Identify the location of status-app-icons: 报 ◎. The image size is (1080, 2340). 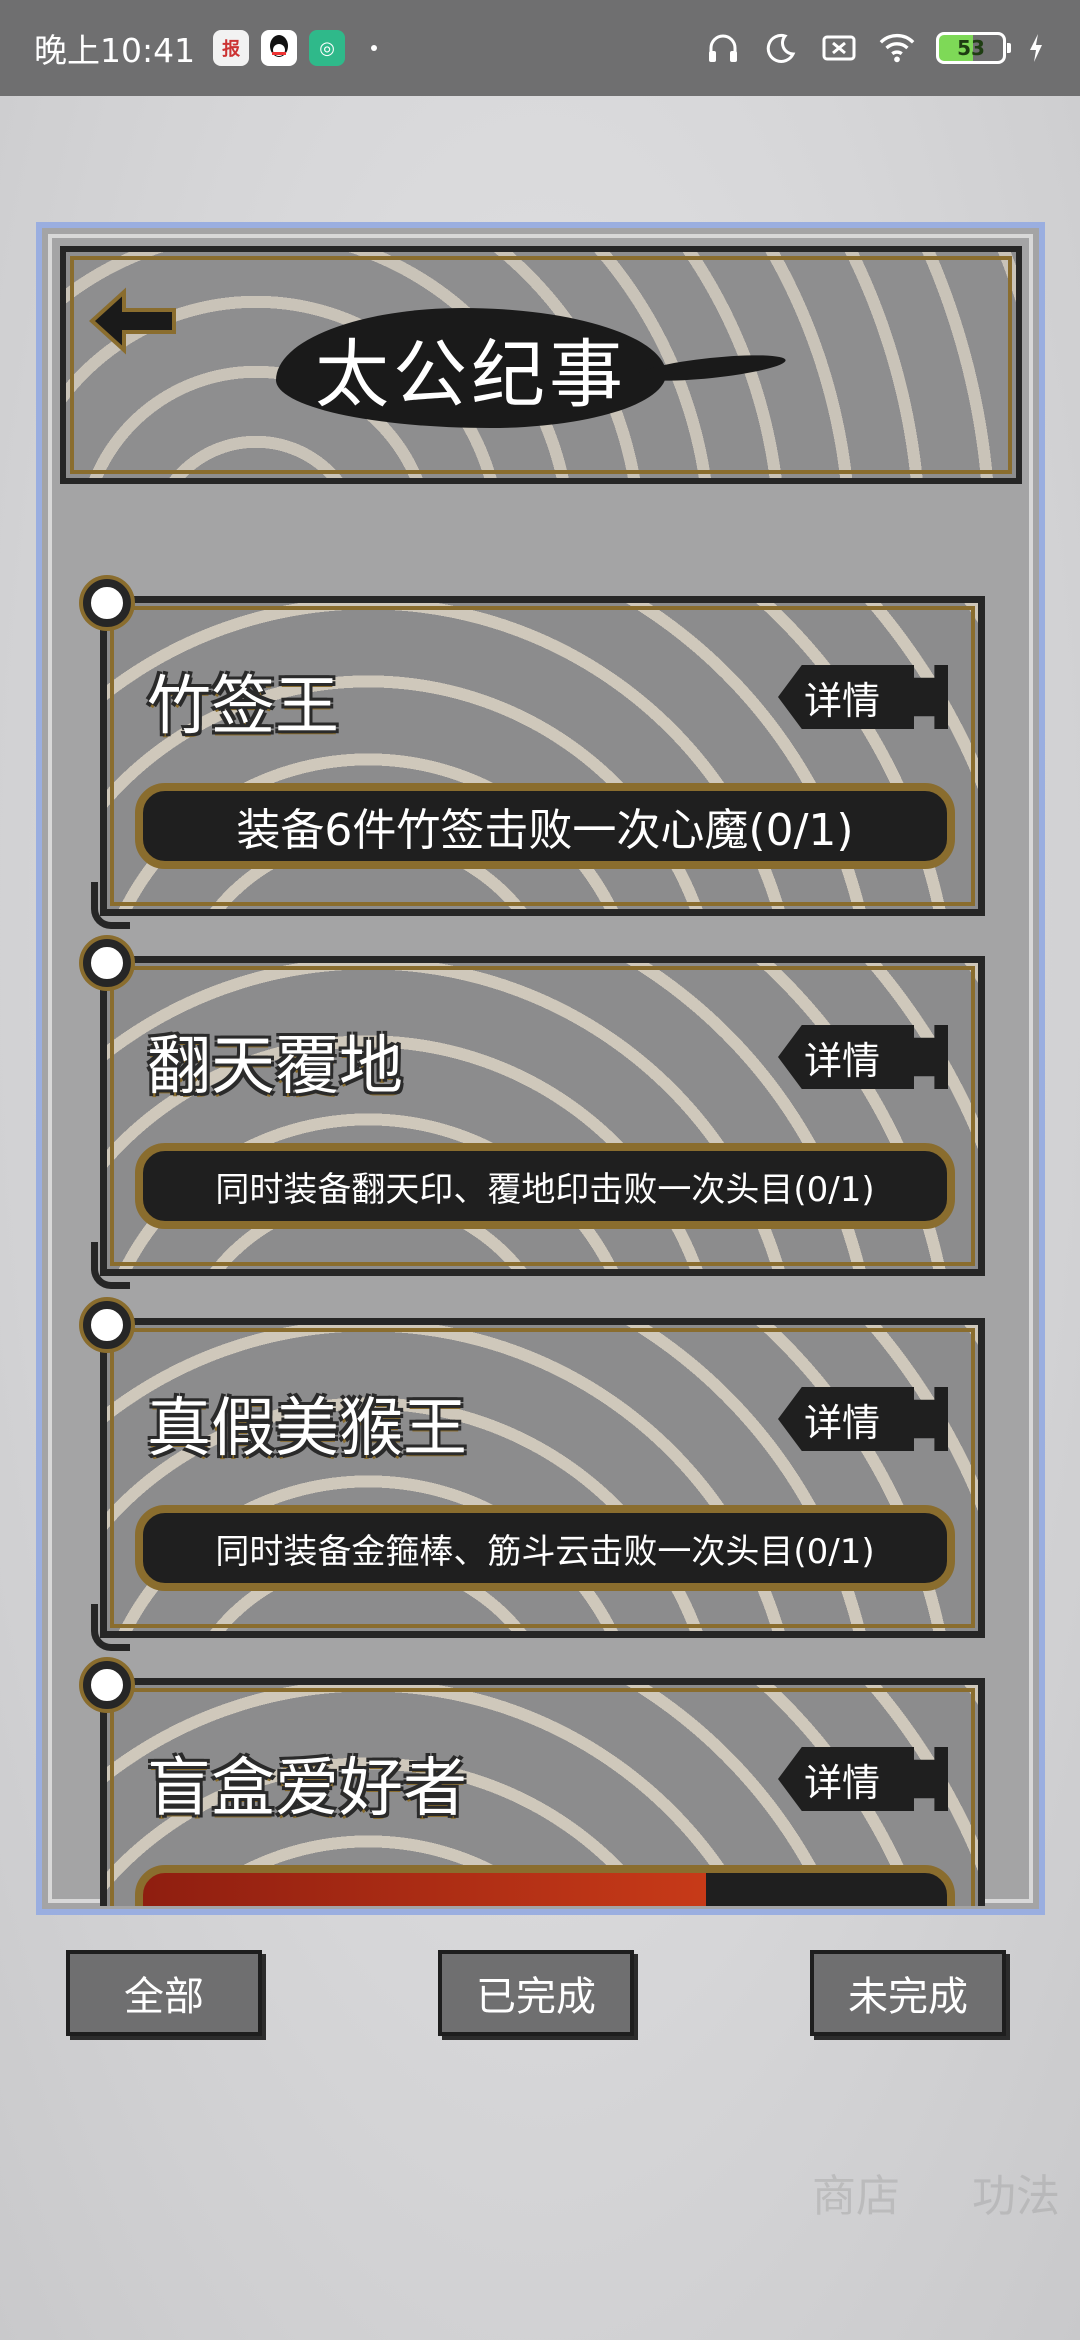
(295, 48).